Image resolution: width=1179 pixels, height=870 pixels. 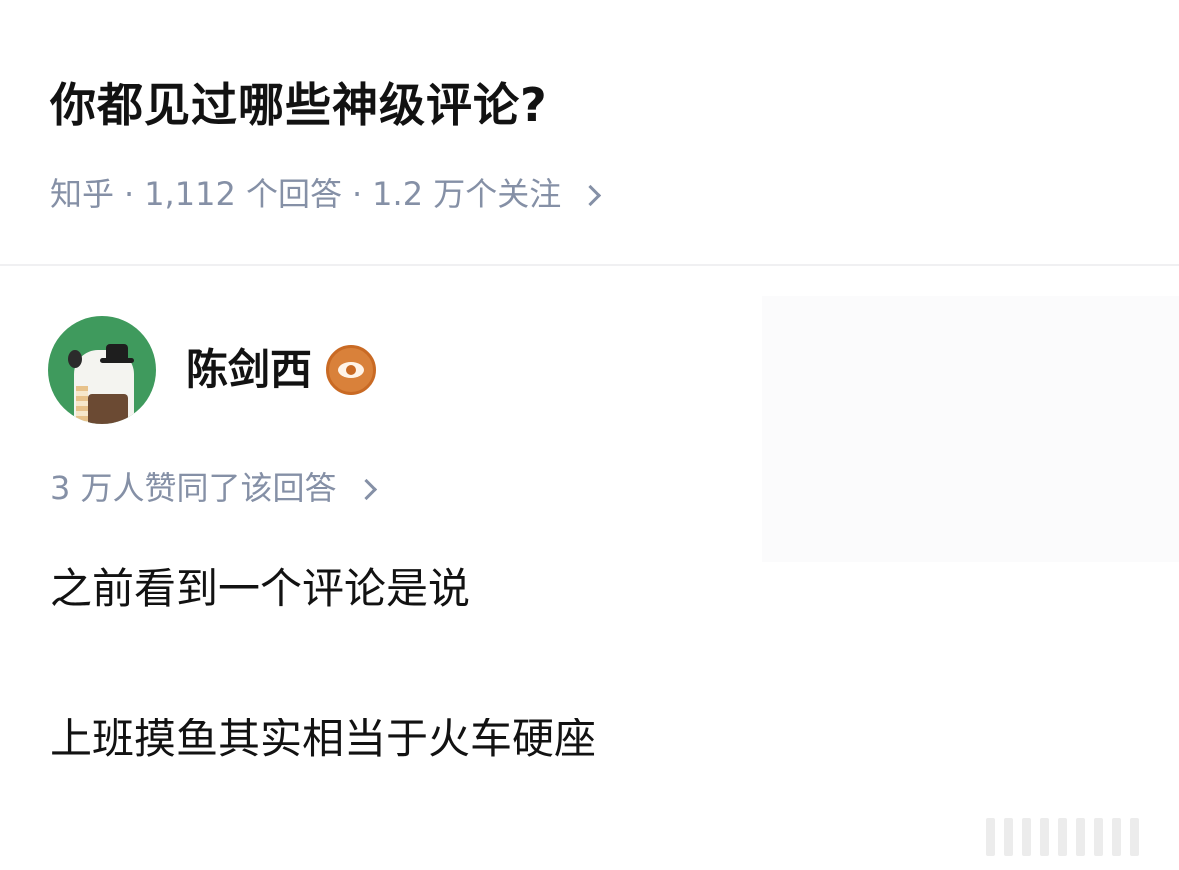 I want to click on answers-count: 1,112 个回答, so click(x=243, y=194).